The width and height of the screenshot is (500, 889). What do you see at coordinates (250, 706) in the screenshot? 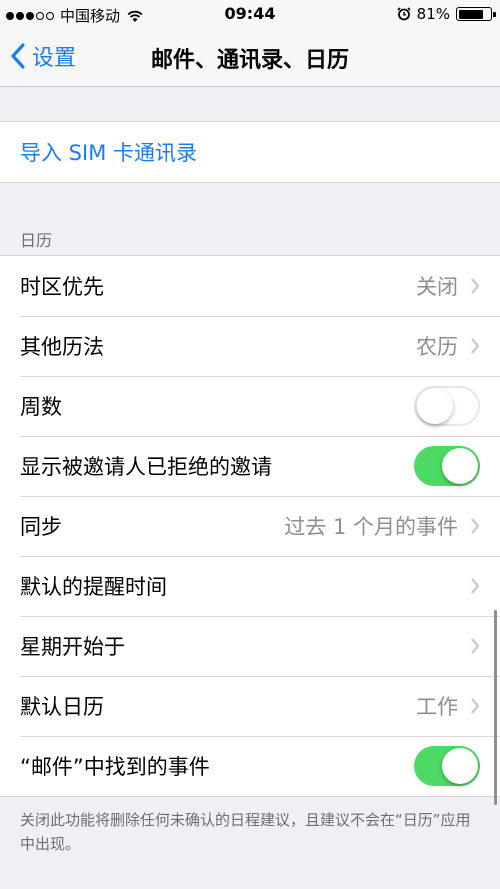
I see `row-default-calendar: 默认日历 工作` at bounding box center [250, 706].